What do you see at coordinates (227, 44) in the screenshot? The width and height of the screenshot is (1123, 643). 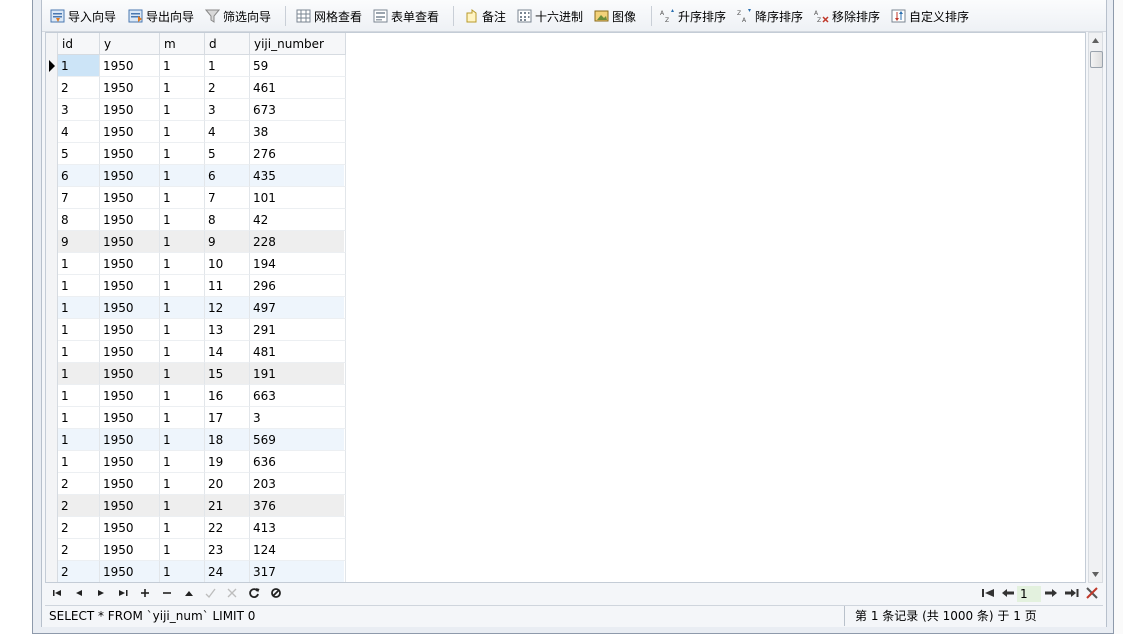 I see `column-header-d: d` at bounding box center [227, 44].